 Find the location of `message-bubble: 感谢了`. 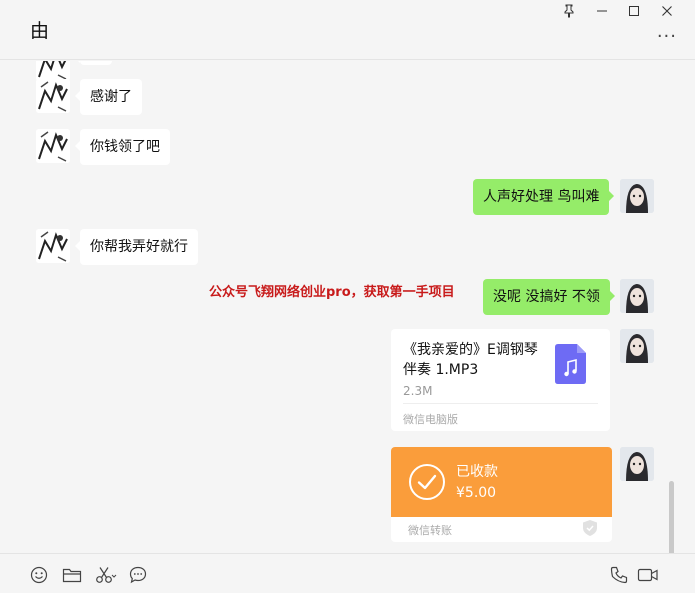

message-bubble: 感谢了 is located at coordinates (108, 97).